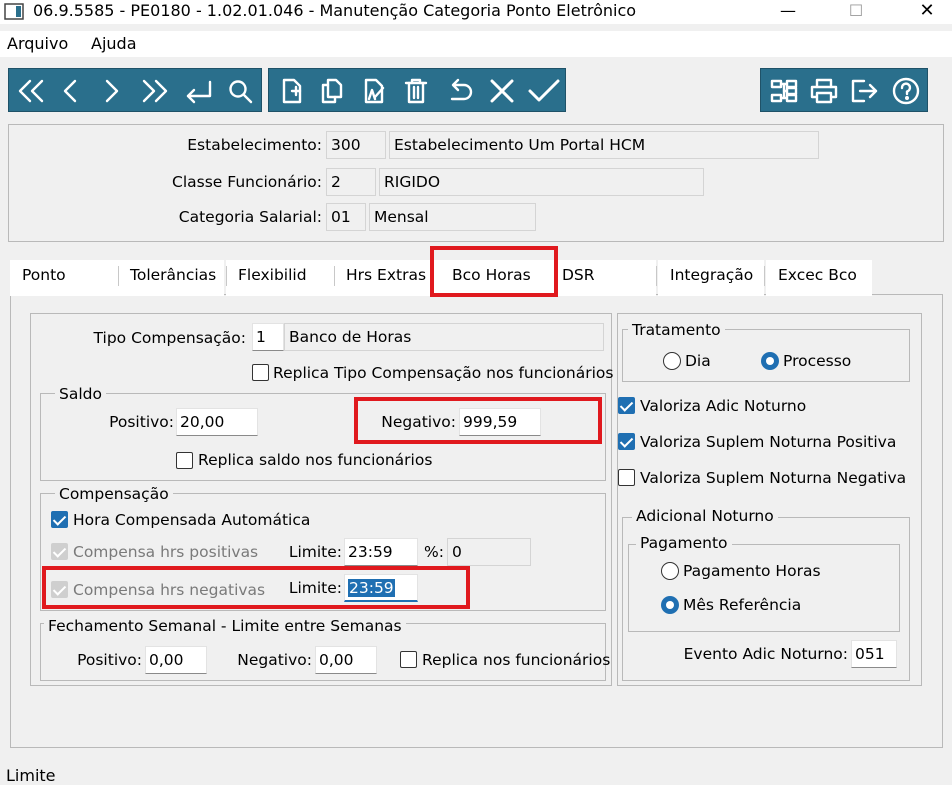 The width and height of the screenshot is (952, 785). What do you see at coordinates (70, 91) in the screenshot?
I see `previous-icon` at bounding box center [70, 91].